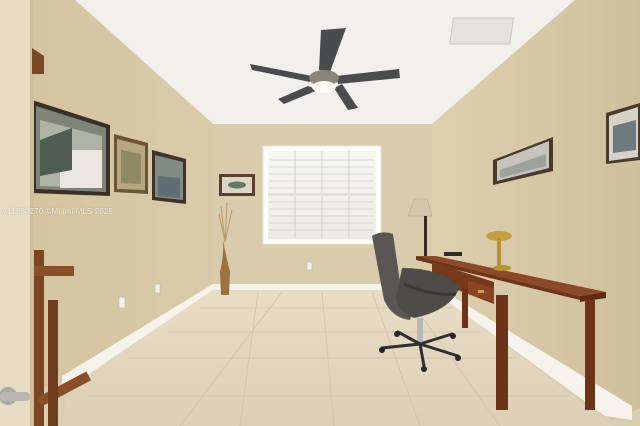 This screenshot has width=640, height=426. What do you see at coordinates (482, 31) in the screenshot?
I see `air-vent` at bounding box center [482, 31].